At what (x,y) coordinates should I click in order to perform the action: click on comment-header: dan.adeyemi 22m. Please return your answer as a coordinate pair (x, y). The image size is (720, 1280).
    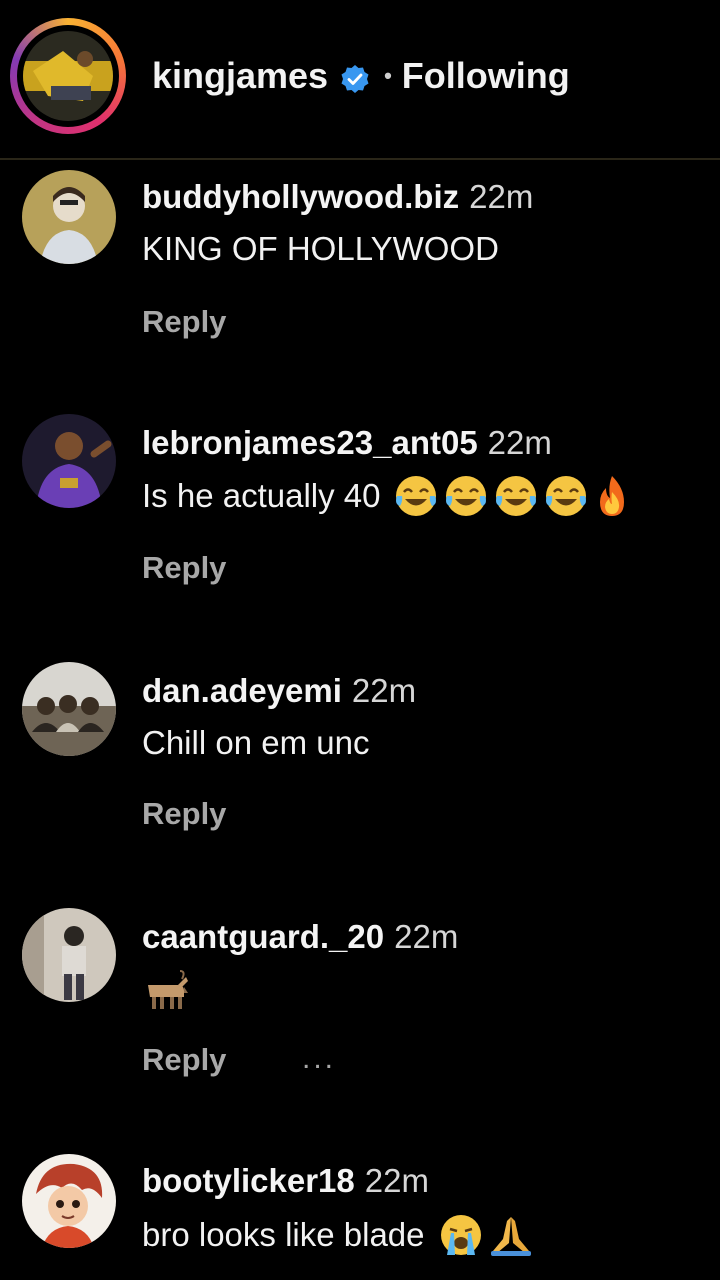
    Looking at the image, I should click on (279, 691).